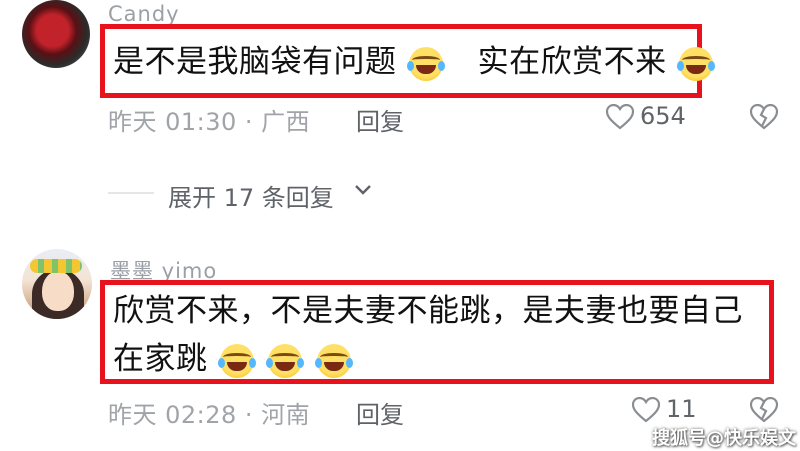 The image size is (800, 451). I want to click on comment-highlight-box: 是不是我脑袋有问题 实在欣赏不来, so click(407, 61).